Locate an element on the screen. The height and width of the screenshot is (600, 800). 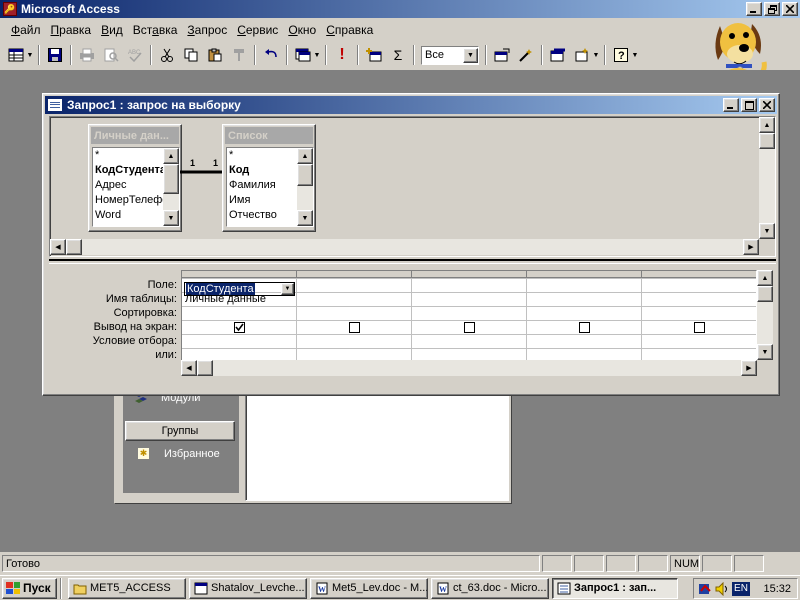
spelling-button: ABC is located at coordinates (135, 55).